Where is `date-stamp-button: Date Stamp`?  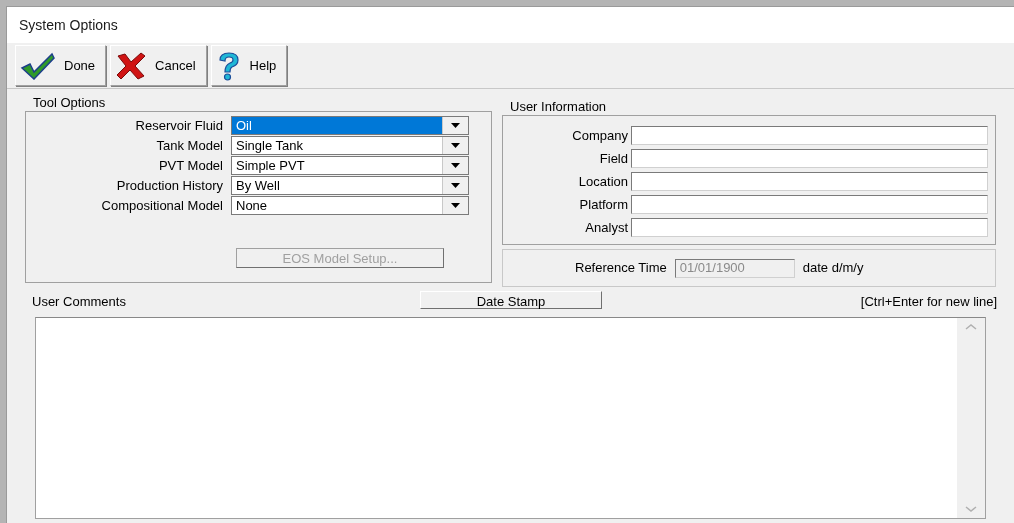 date-stamp-button: Date Stamp is located at coordinates (511, 300).